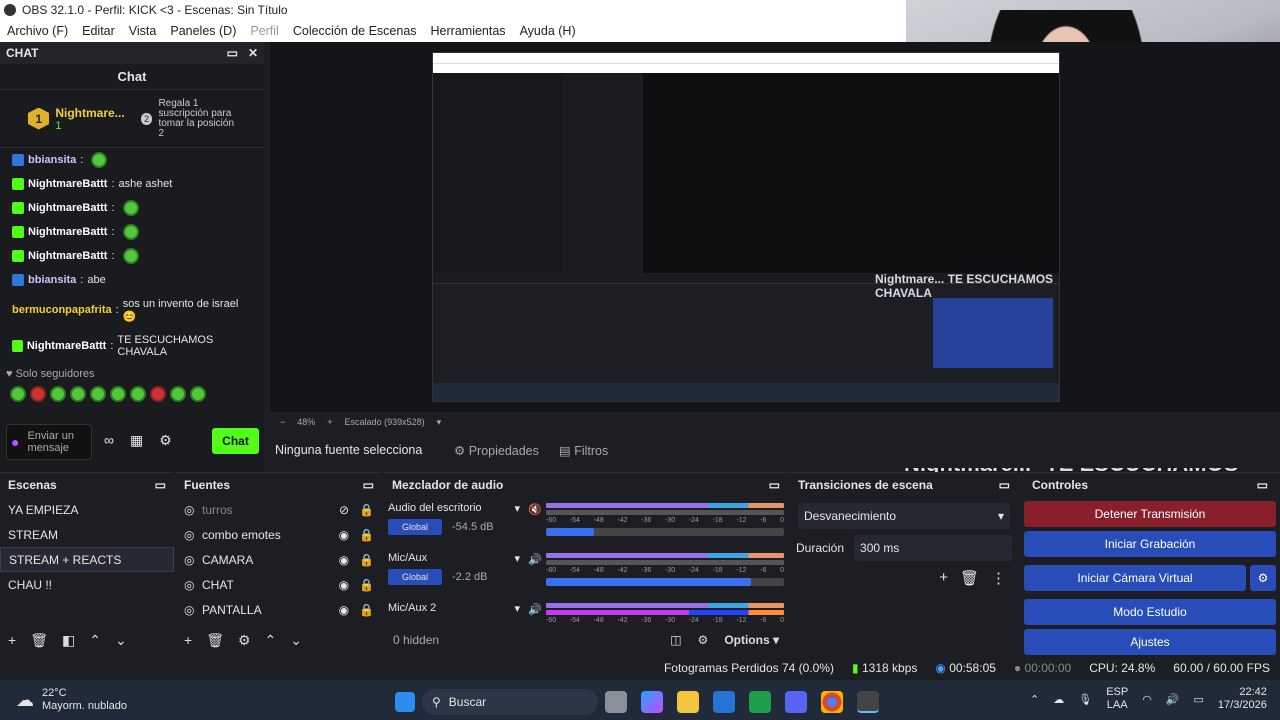 The width and height of the screenshot is (1280, 720). What do you see at coordinates (675, 640) in the screenshot?
I see `layout-icon: ◫` at bounding box center [675, 640].